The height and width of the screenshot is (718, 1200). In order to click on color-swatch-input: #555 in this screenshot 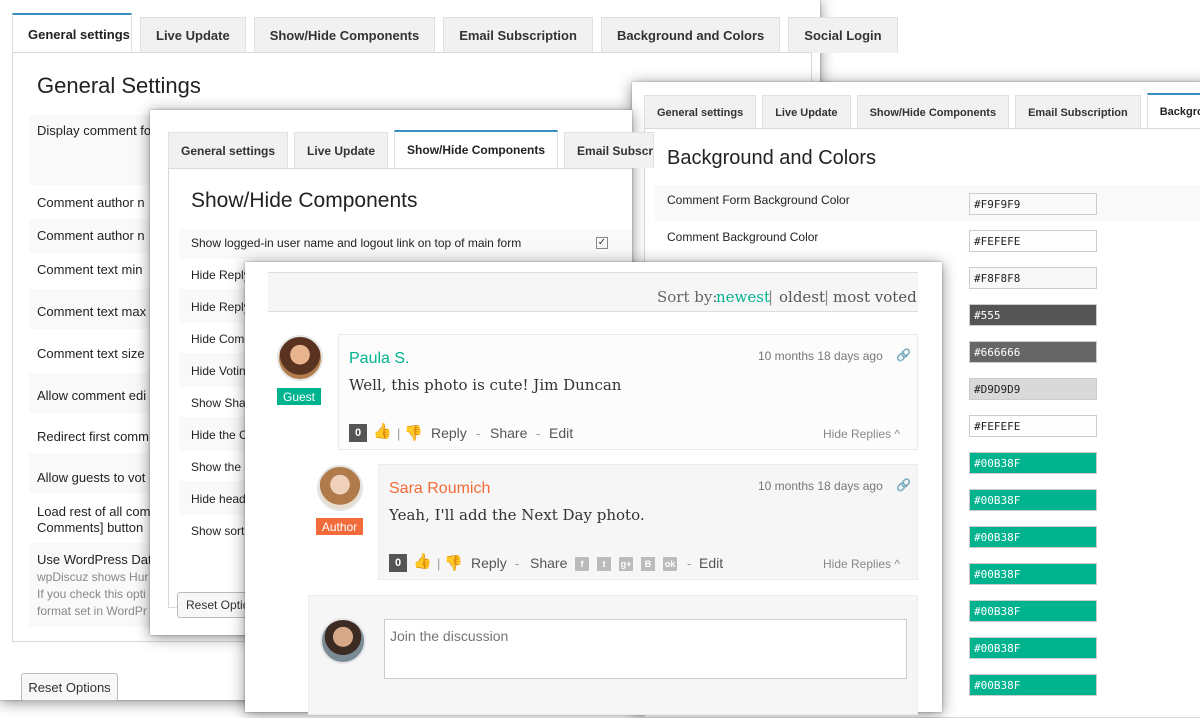, I will do `click(1033, 315)`.